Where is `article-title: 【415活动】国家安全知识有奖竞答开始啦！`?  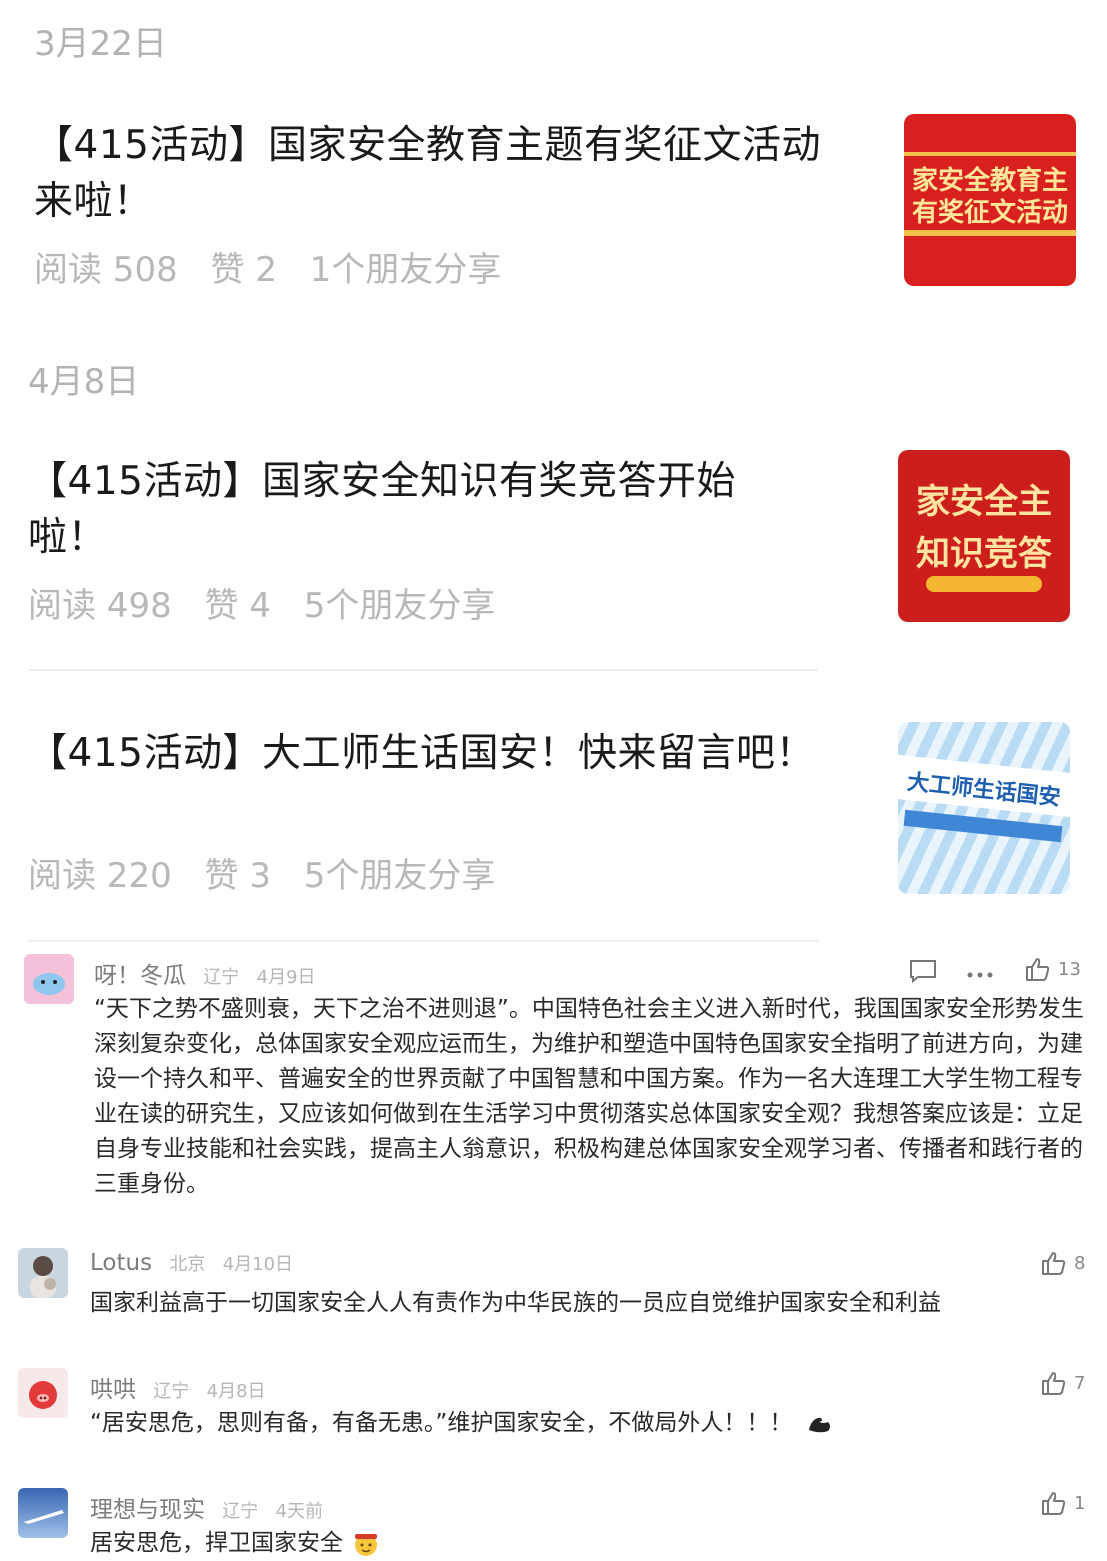 article-title: 【415活动】国家安全知识有奖竞答开始啦！ is located at coordinates (418, 510).